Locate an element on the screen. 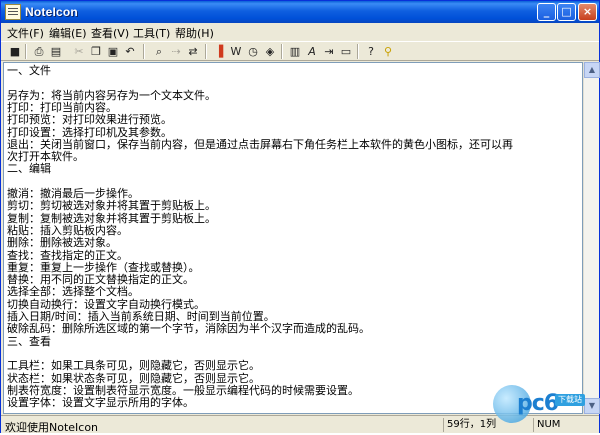 Image resolution: width=600 pixels, height=435 pixels. scroll-up-button: ▲ is located at coordinates (592, 70).